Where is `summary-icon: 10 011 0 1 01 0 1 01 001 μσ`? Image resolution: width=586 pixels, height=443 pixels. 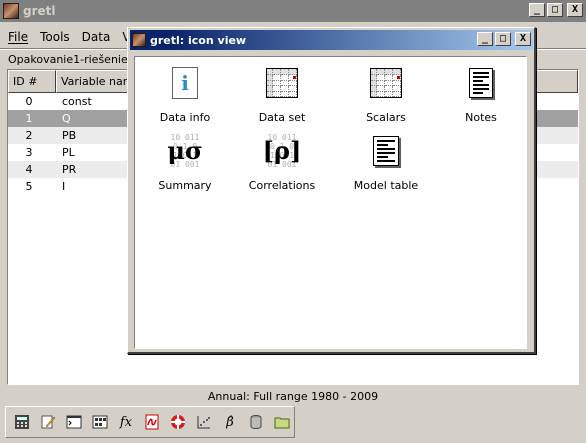
summary-icon: 10 011 0 1 01 0 1 01 001 μσ is located at coordinates (185, 151).